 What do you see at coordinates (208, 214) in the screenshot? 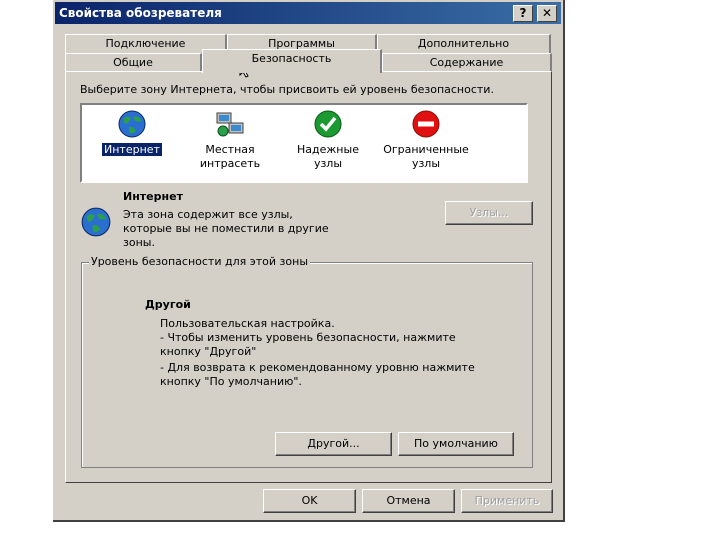
I see `zone-description-line1: Эта зона содержит все узлы,` at bounding box center [208, 214].